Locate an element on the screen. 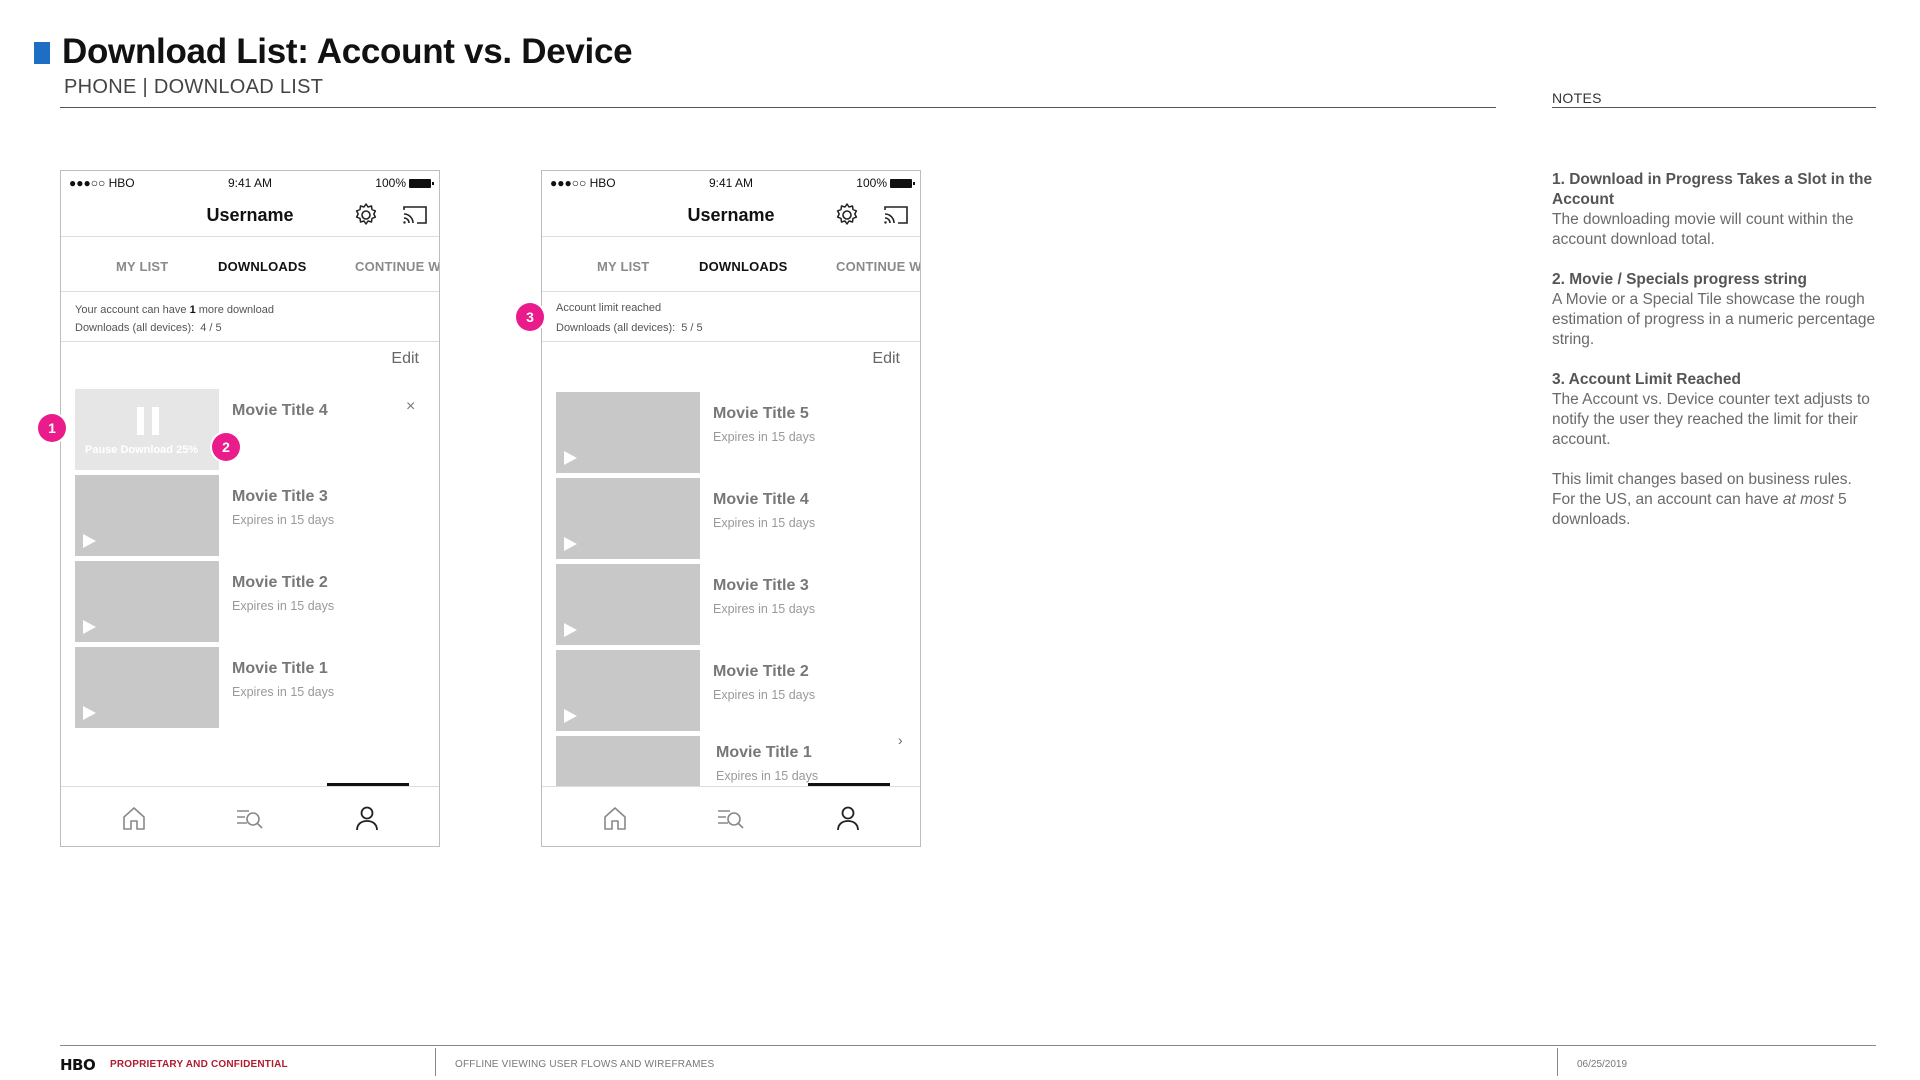 The width and height of the screenshot is (1920, 1080). pause-icon is located at coordinates (148, 421).